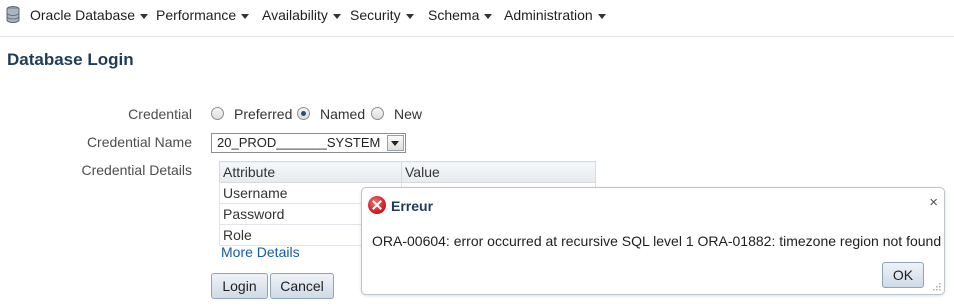  Describe the element at coordinates (13, 14) in the screenshot. I see `database-icon` at that location.